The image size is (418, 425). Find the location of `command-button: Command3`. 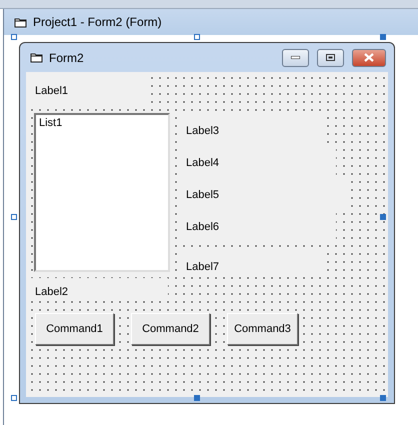

command-button: Command3 is located at coordinates (262, 329).